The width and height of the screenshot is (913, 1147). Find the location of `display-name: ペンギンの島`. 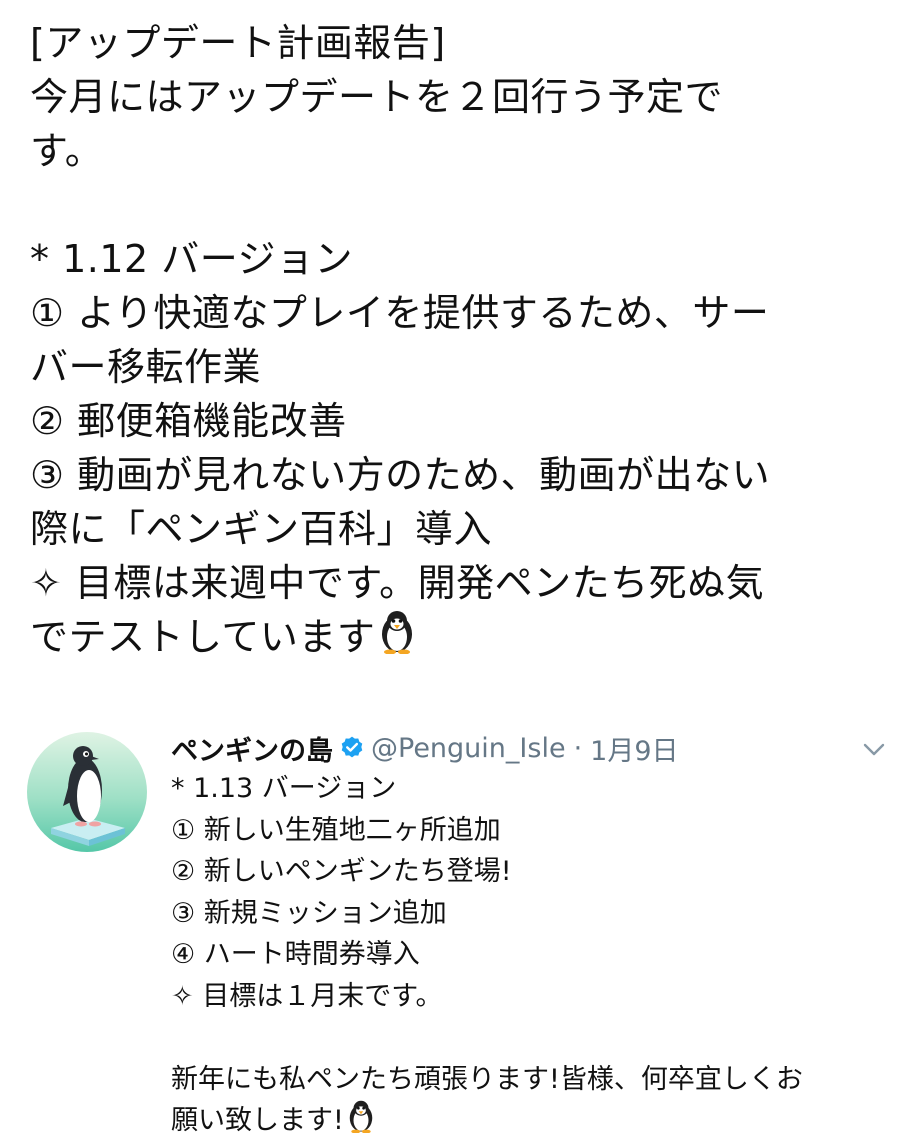

display-name: ペンギンの島 is located at coordinates (252, 748).